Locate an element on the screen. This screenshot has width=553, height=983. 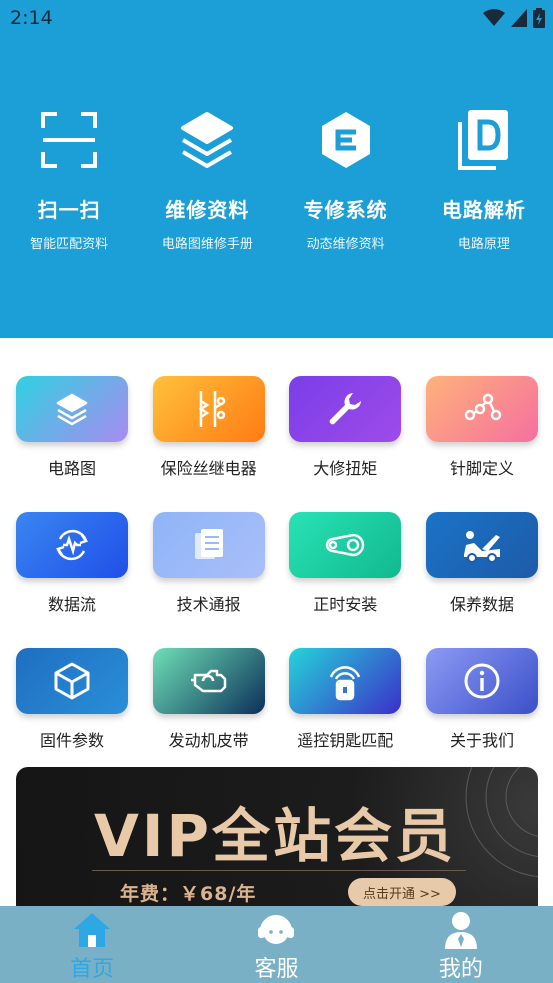
tile-label: 数据流 is located at coordinates (71, 604).